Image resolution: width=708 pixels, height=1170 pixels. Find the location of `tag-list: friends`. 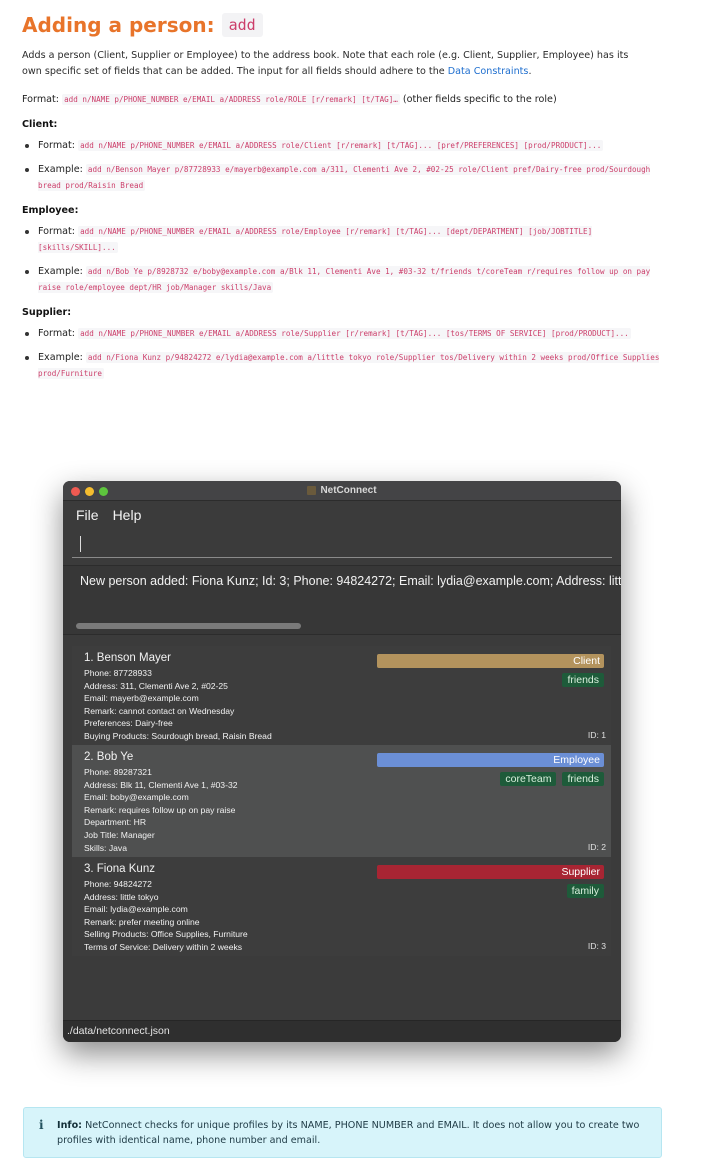

tag-list: friends is located at coordinates (580, 680).